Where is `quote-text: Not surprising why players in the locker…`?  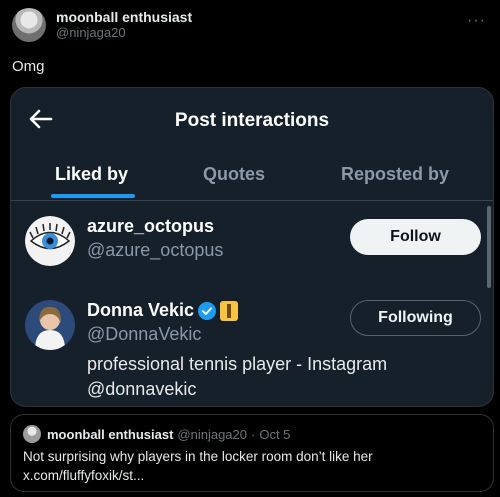 quote-text: Not surprising why players in the locker… is located at coordinates (198, 466).